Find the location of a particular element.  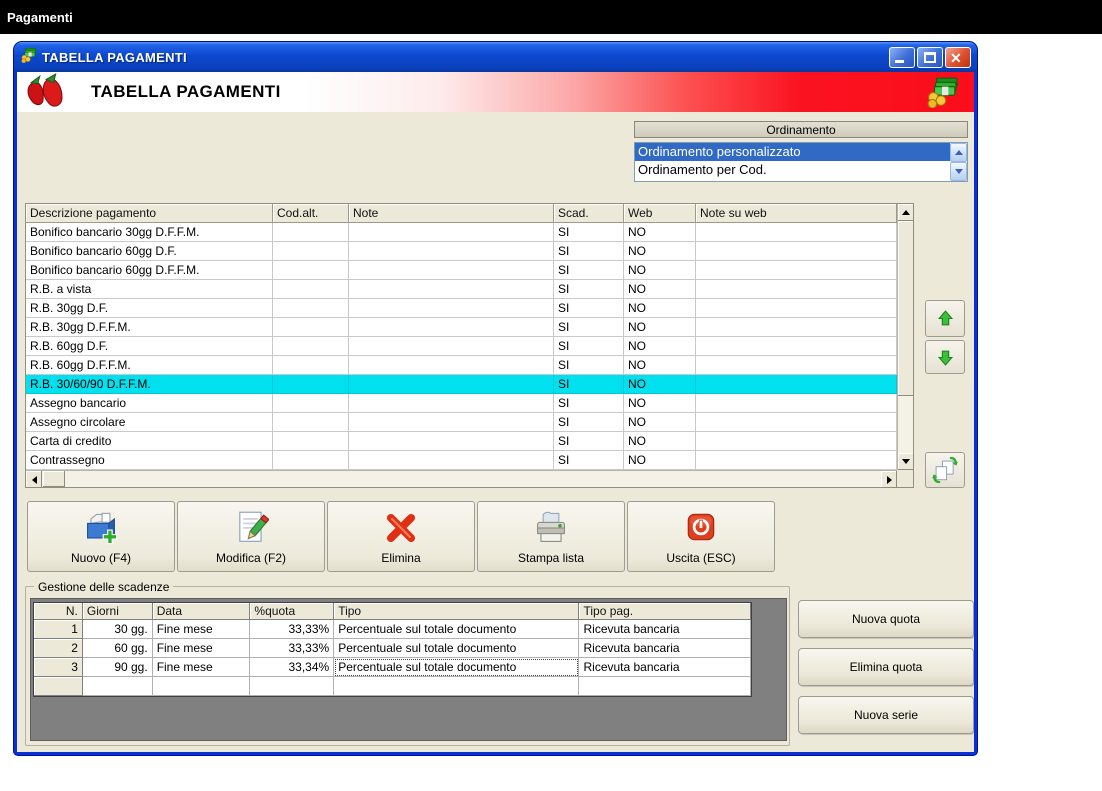

move-up-button is located at coordinates (945, 318).